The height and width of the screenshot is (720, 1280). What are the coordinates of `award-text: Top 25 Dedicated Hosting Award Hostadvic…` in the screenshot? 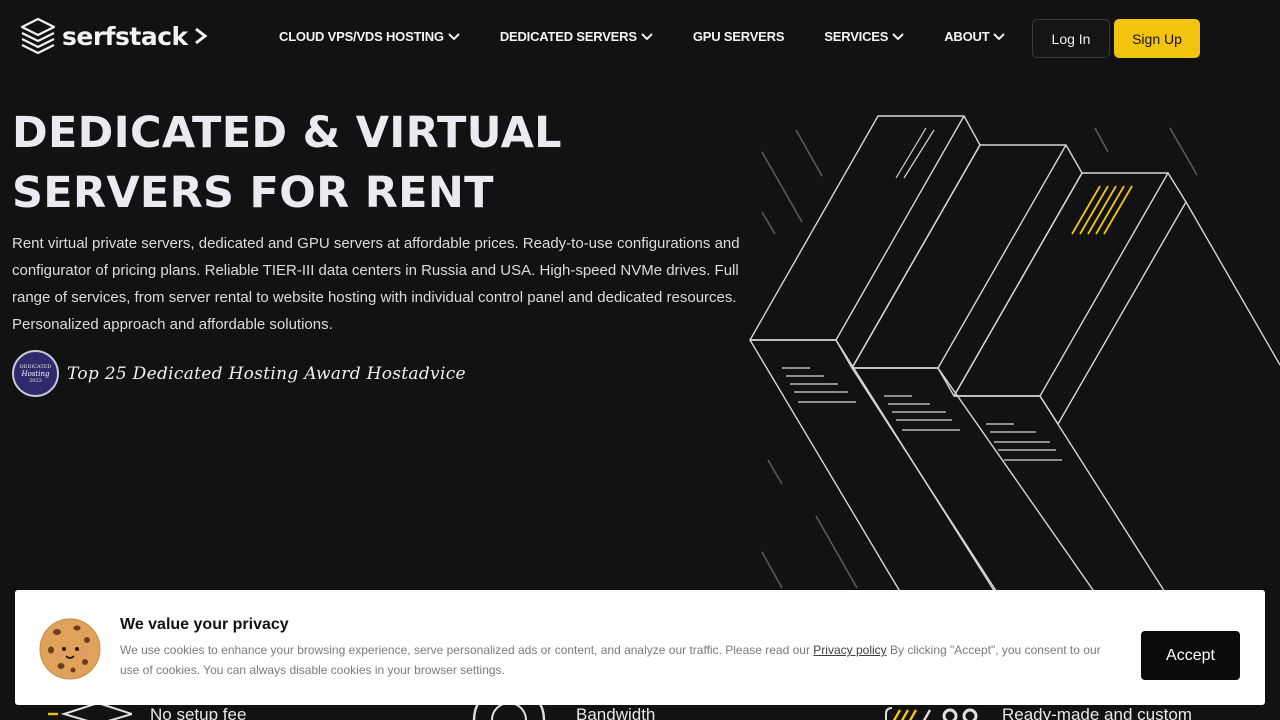 It's located at (266, 373).